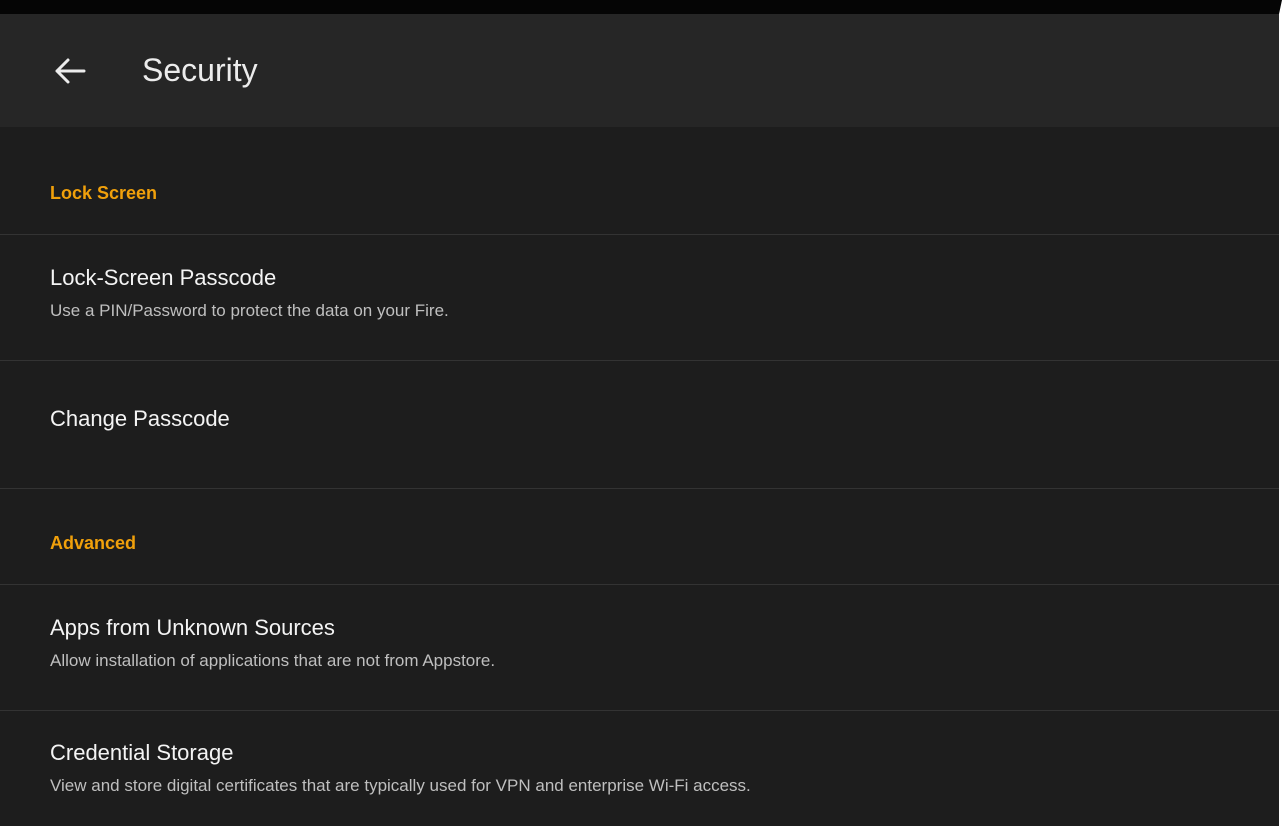 The width and height of the screenshot is (1282, 826). What do you see at coordinates (140, 418) in the screenshot?
I see `item-title: Change Passcode` at bounding box center [140, 418].